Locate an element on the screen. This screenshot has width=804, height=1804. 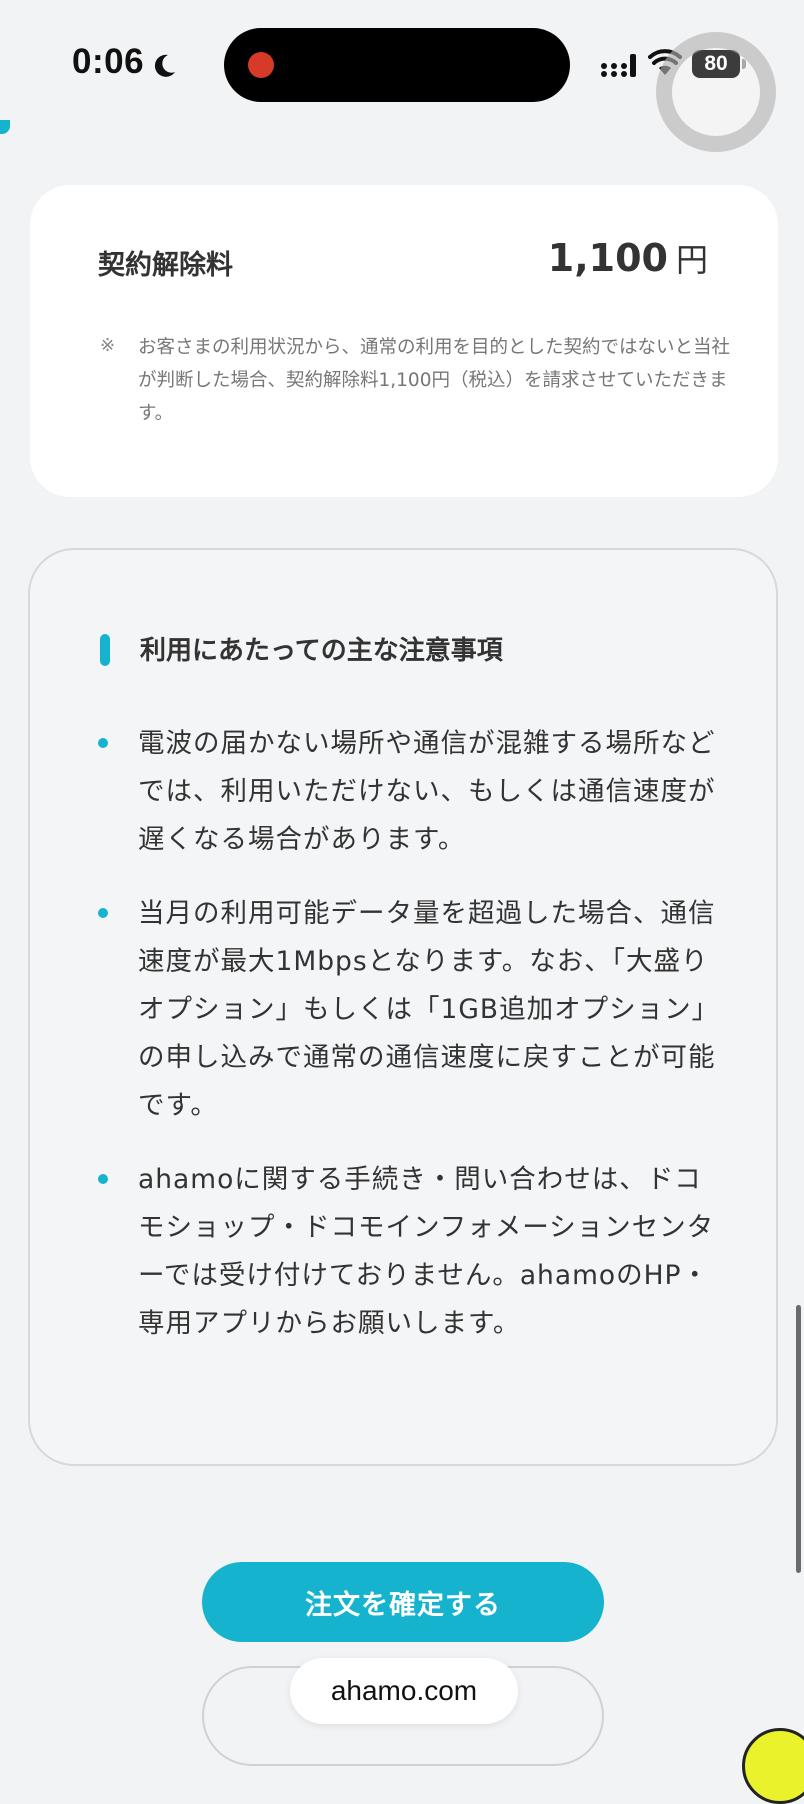
floating-badge-icon is located at coordinates (773, 1766).